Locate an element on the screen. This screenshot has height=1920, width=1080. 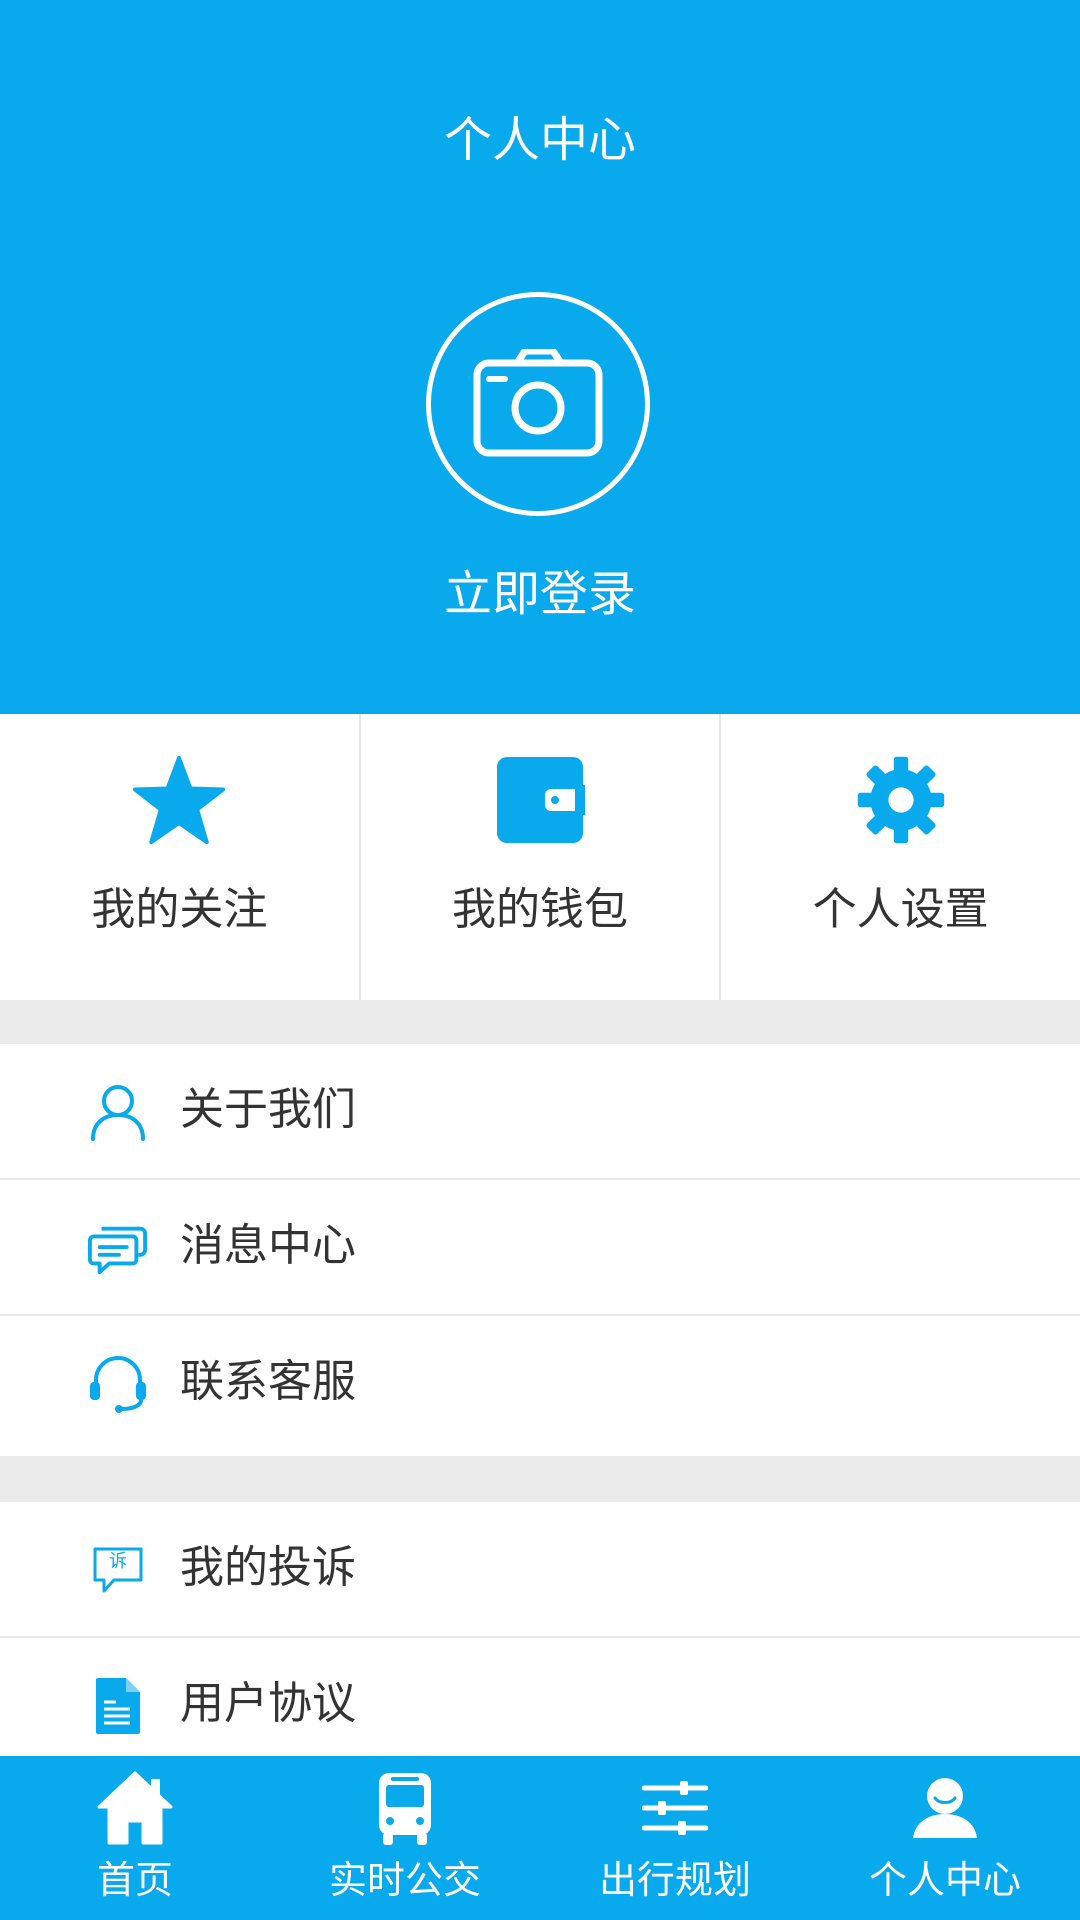
gear-icon is located at coordinates (900, 800).